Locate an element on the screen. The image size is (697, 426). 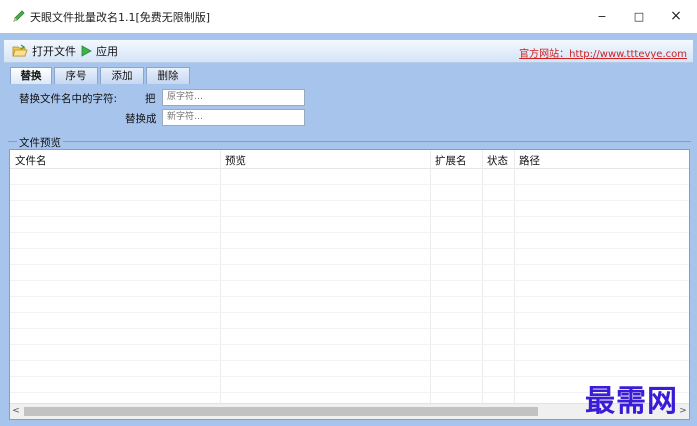
tab-delete: 删除 is located at coordinates (168, 75).